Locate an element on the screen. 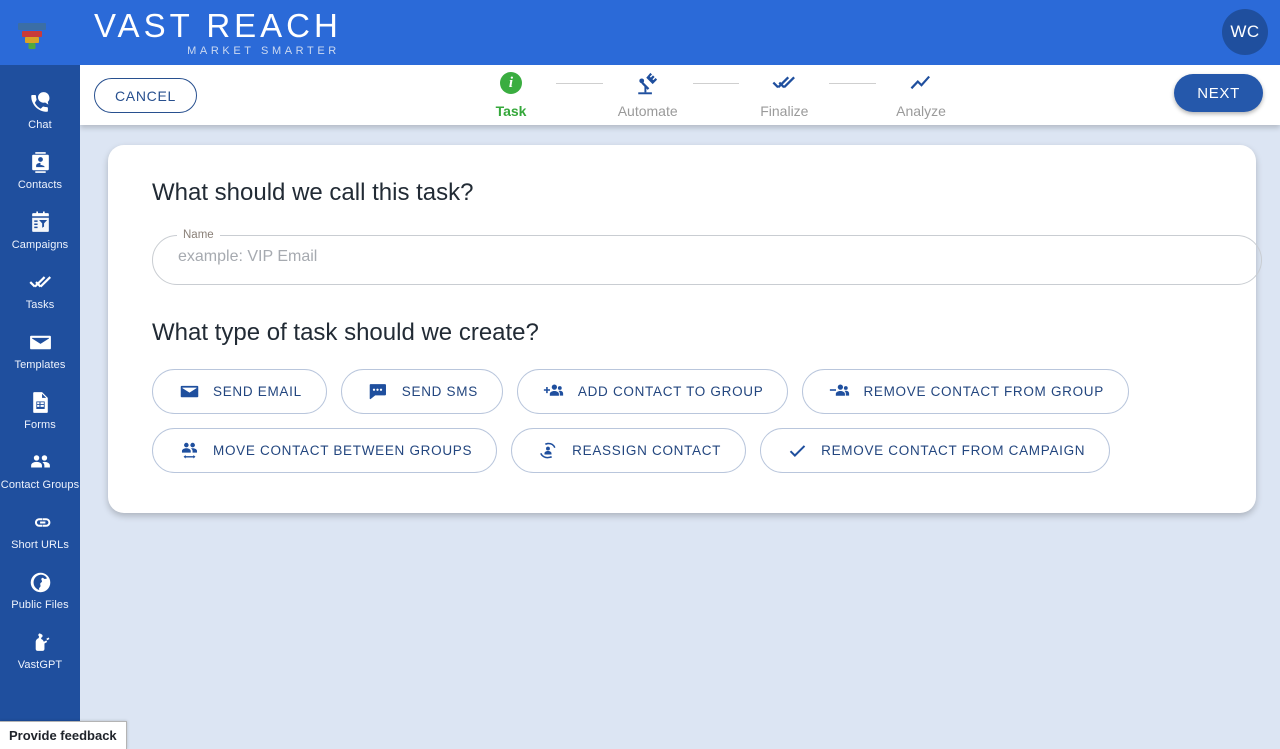 The width and height of the screenshot is (1280, 749). task-name-input is located at coordinates (707, 257).